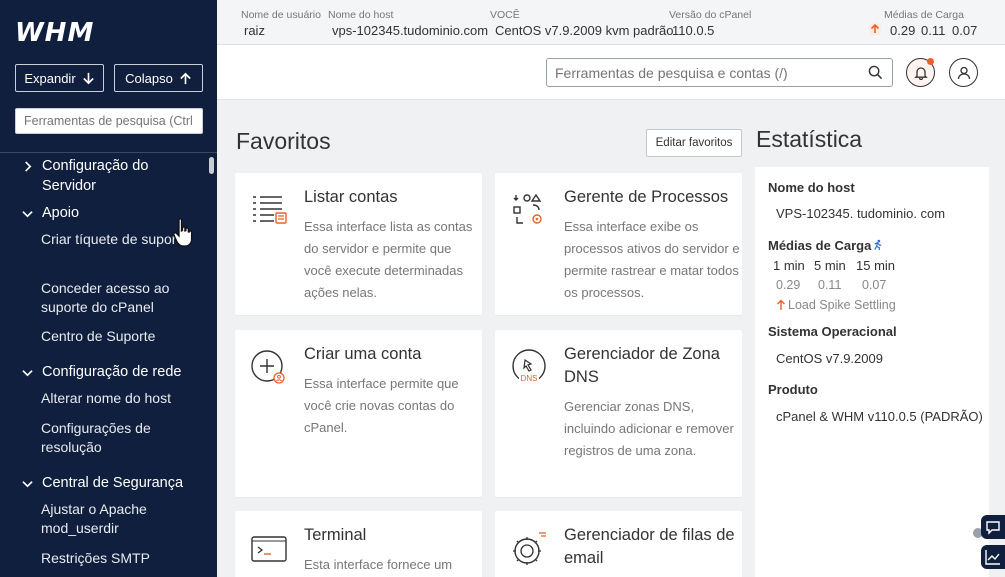 This screenshot has height=577, width=1005. I want to click on sidebar-item-grant-access: Conceder acesso ao suporte do cPanel, so click(116, 298).